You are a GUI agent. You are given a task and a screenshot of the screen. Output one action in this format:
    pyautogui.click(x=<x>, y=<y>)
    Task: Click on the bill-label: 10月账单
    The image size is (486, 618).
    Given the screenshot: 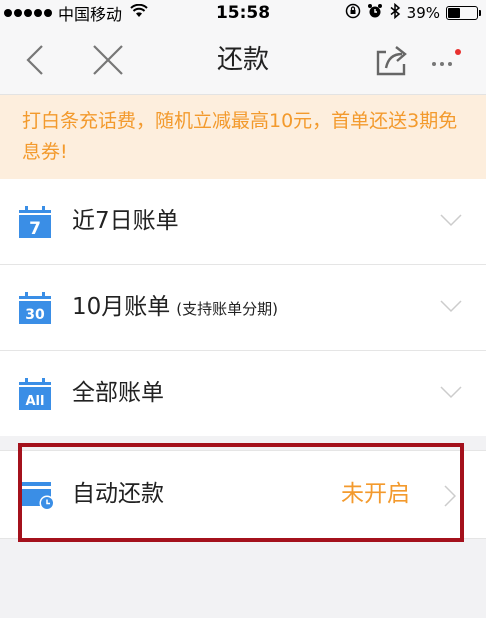 What is the action you would take?
    pyautogui.click(x=121, y=307)
    